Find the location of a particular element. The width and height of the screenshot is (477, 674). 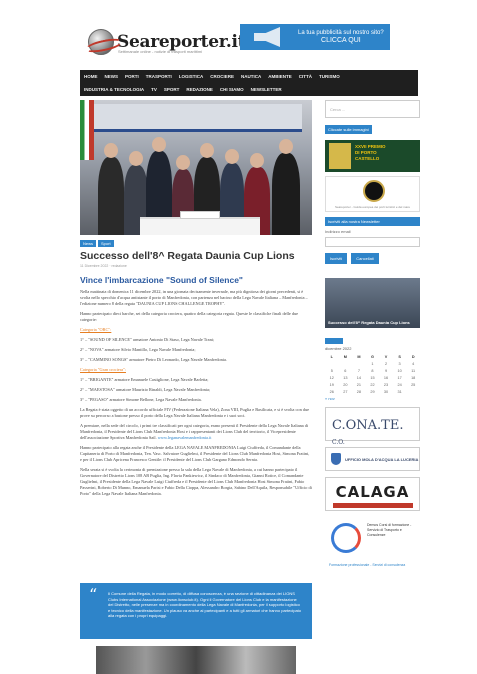

calendar-week: 1234 is located at coordinates (393, 363).